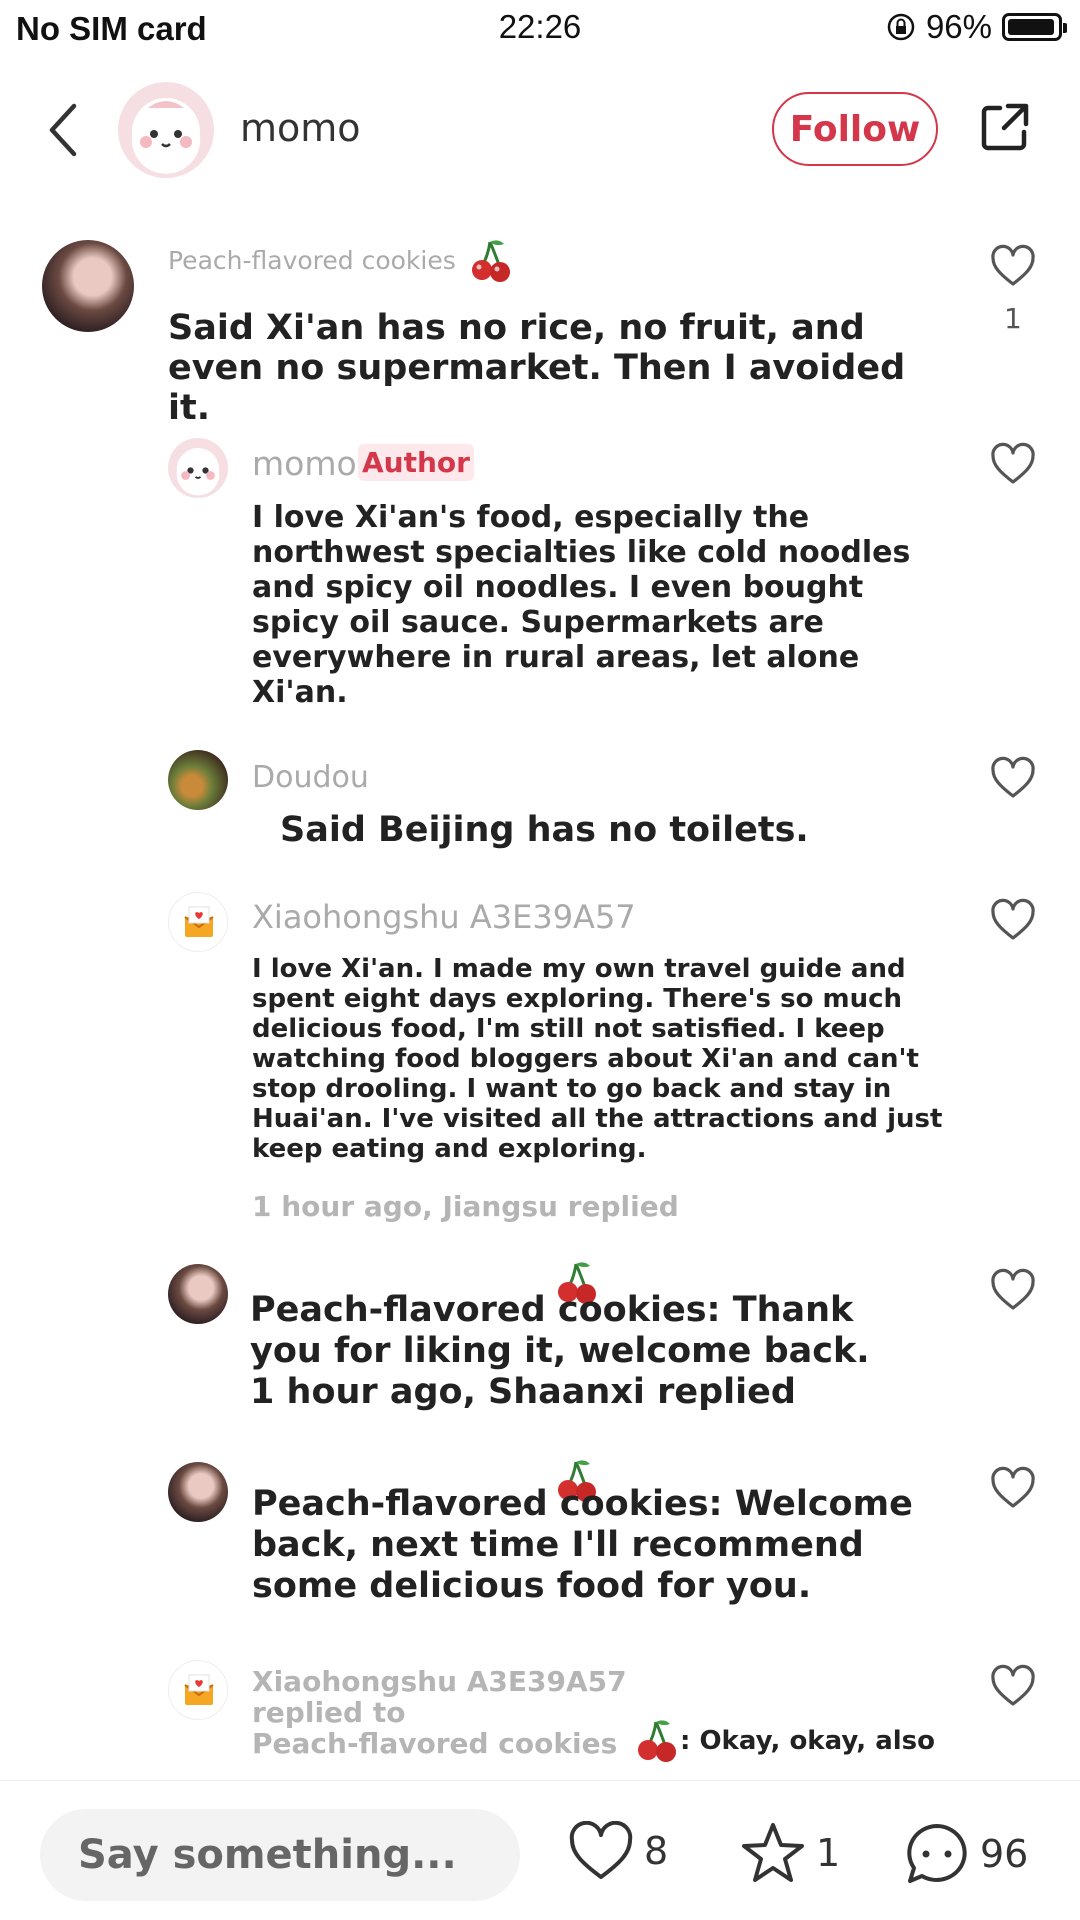  Describe the element at coordinates (537, 388) in the screenshot. I see `comment-line: even no supermarket. Then I avoided it.` at that location.